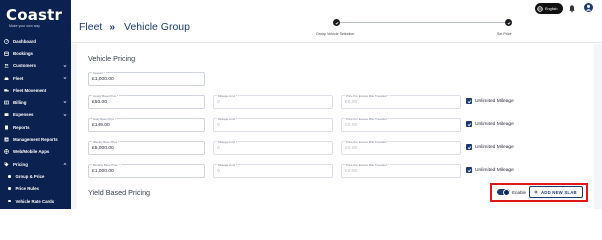  I want to click on hourly-unlimited-mileage-checkbox, so click(469, 101).